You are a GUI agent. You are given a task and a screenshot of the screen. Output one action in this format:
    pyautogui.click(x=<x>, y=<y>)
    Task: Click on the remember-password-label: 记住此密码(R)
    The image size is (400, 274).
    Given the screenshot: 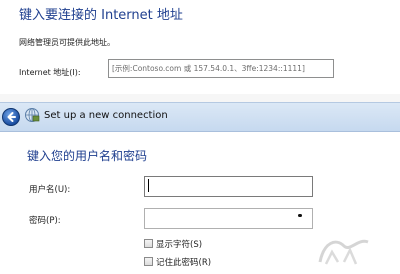 What is the action you would take?
    pyautogui.click(x=183, y=262)
    